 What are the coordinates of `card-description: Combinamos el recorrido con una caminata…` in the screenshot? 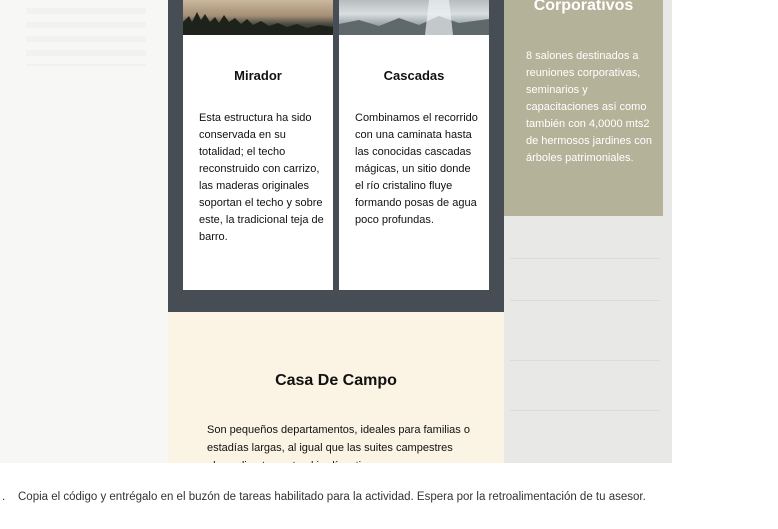 It's located at (416, 169).